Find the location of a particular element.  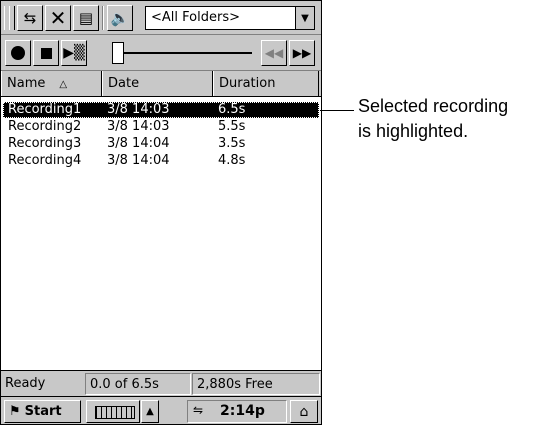

stop-button is located at coordinates (46, 53).